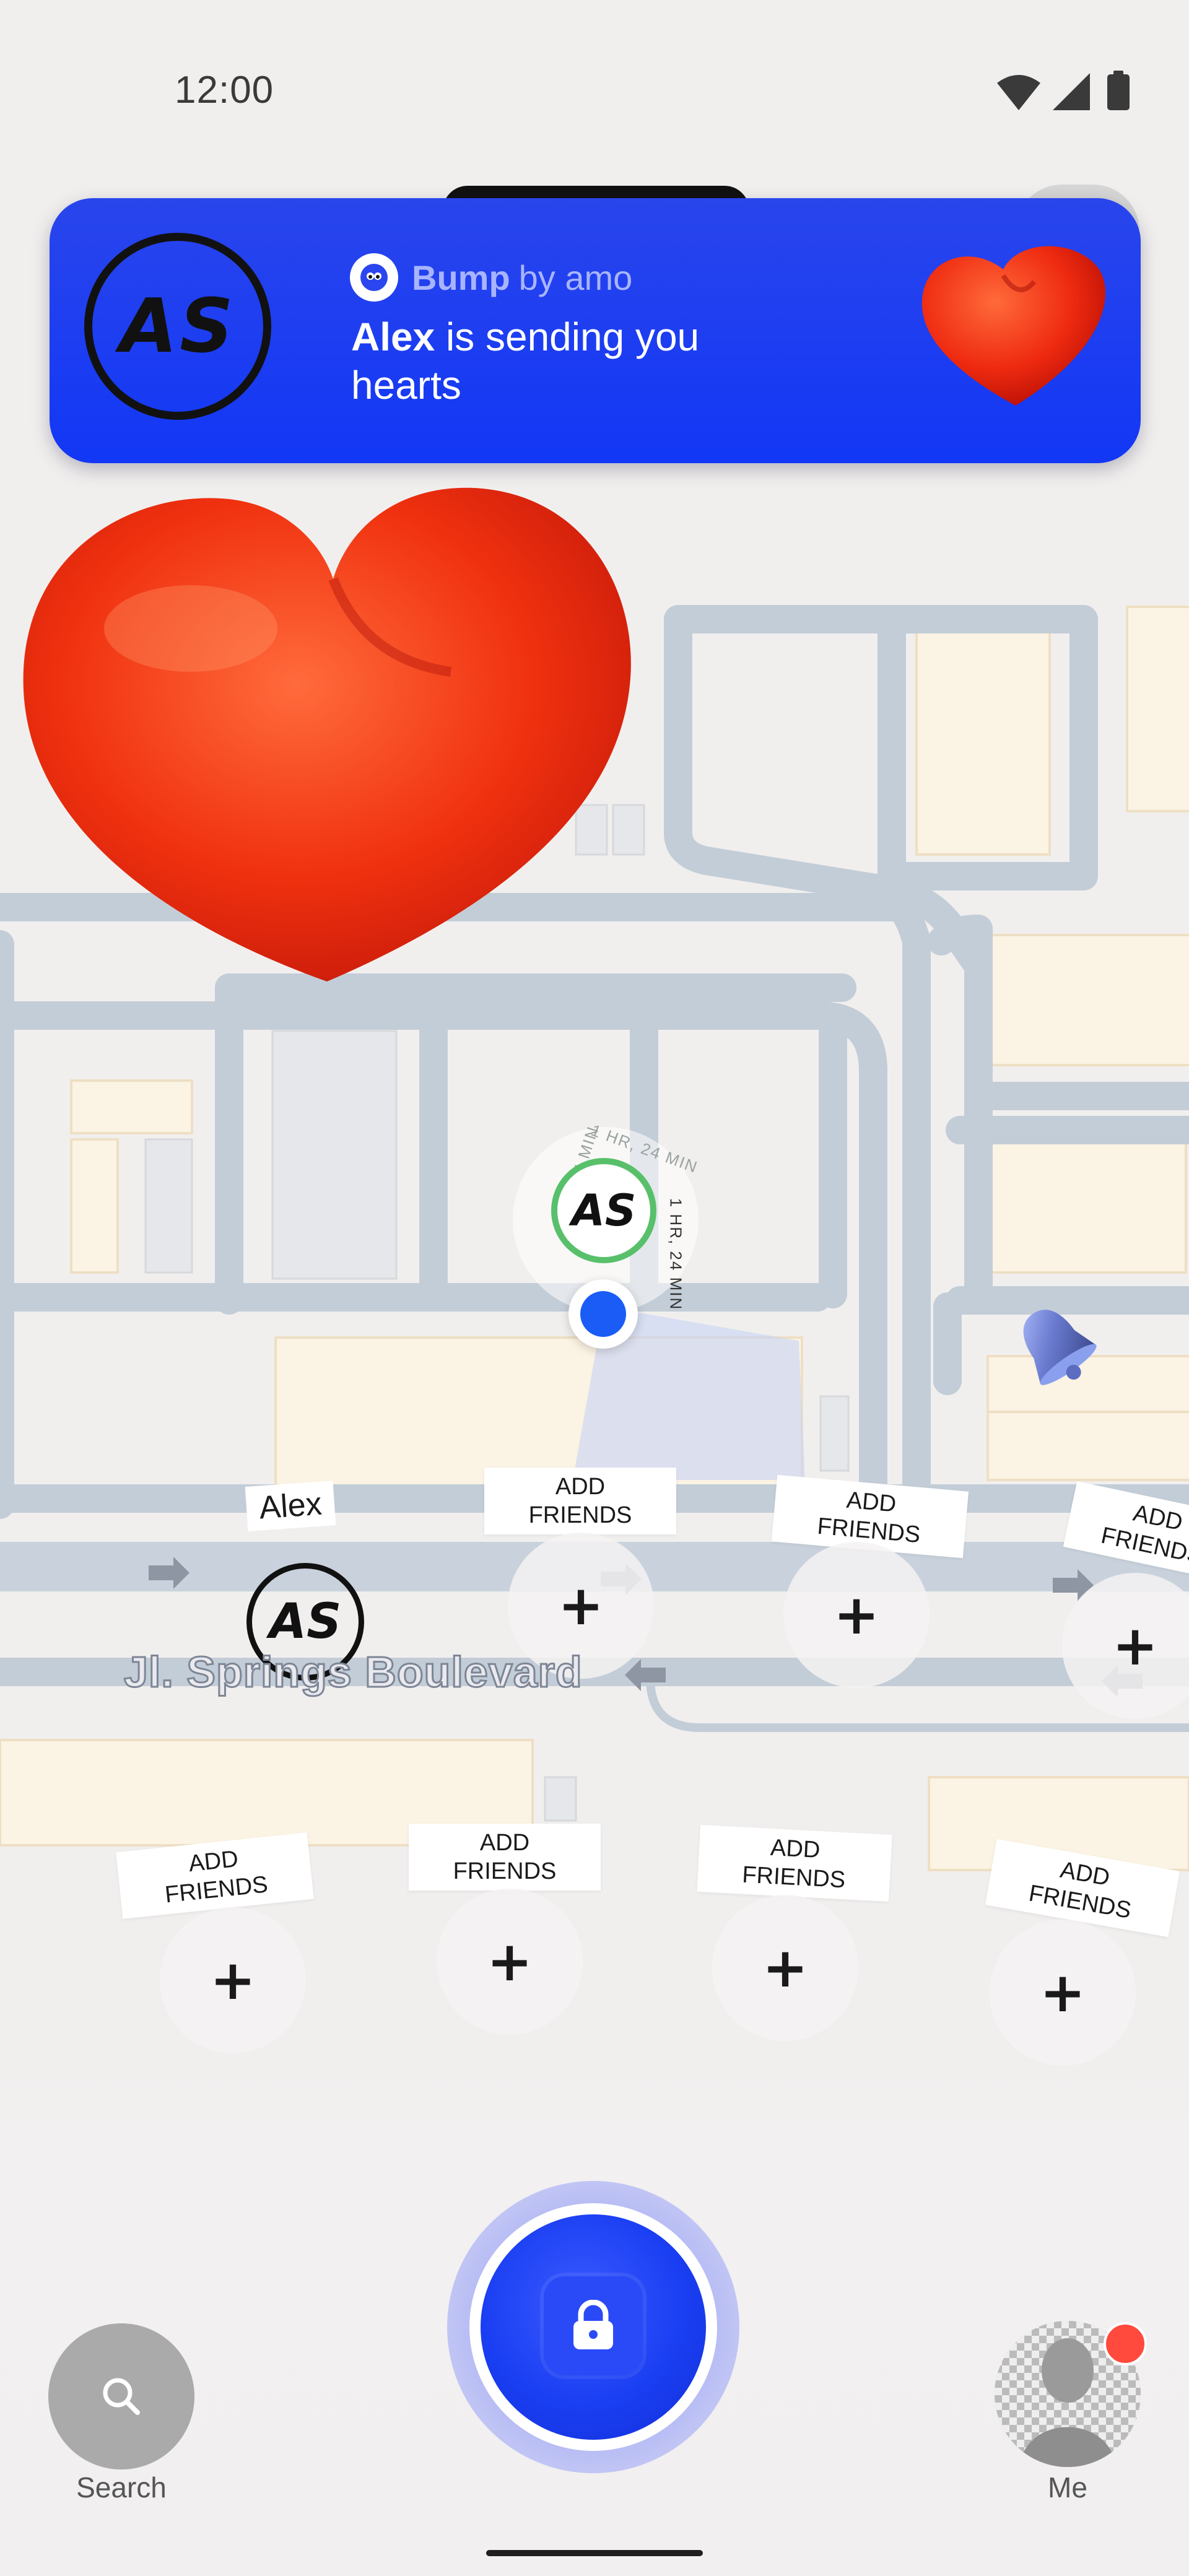 This screenshot has height=2576, width=1189. I want to click on lock-button, so click(593, 2325).